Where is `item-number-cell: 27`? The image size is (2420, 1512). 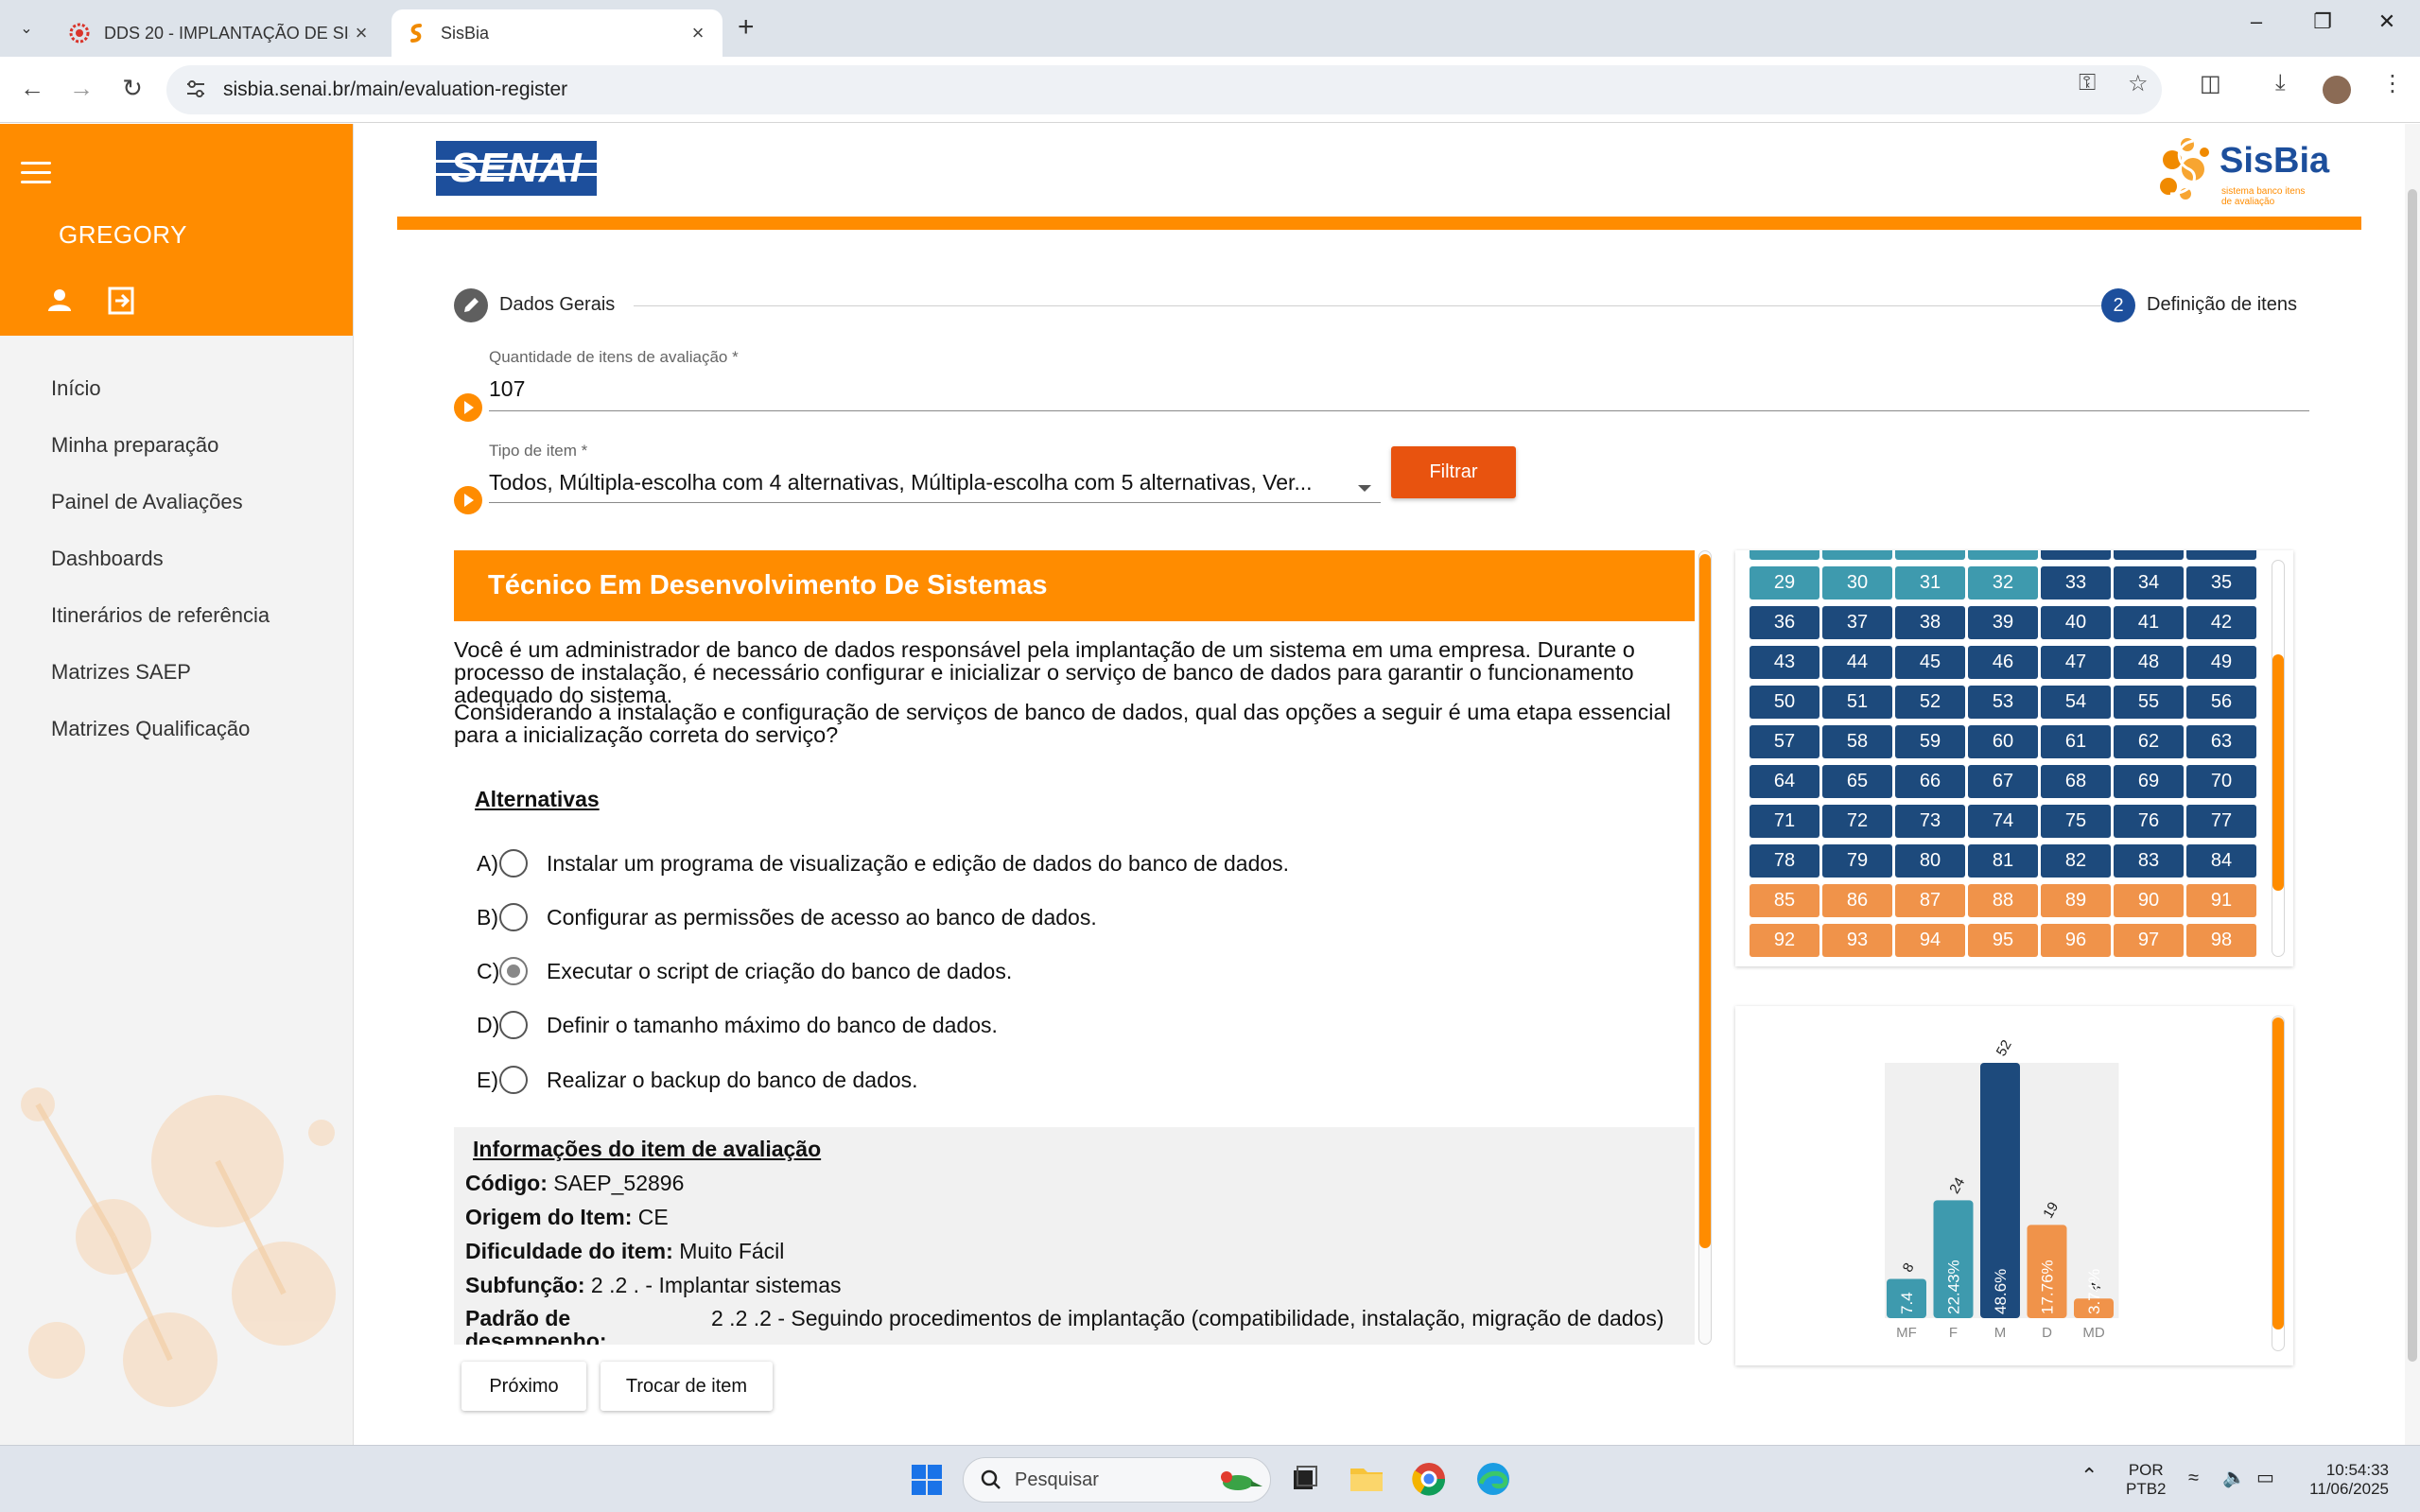 item-number-cell: 27 is located at coordinates (2149, 555).